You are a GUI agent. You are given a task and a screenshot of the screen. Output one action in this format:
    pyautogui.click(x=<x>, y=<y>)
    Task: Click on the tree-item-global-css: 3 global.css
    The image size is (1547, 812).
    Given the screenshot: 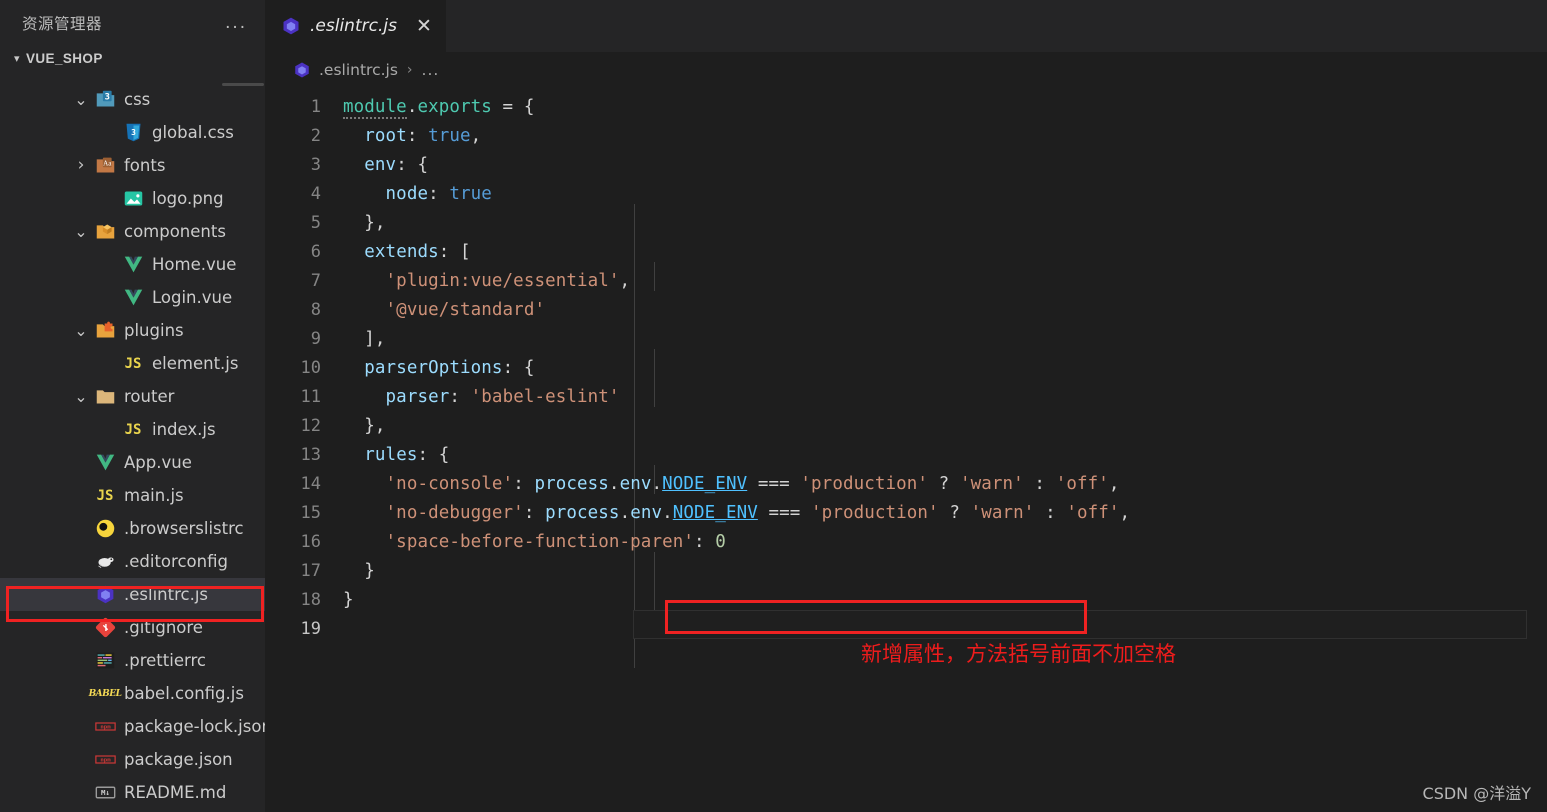 What is the action you would take?
    pyautogui.click(x=132, y=132)
    